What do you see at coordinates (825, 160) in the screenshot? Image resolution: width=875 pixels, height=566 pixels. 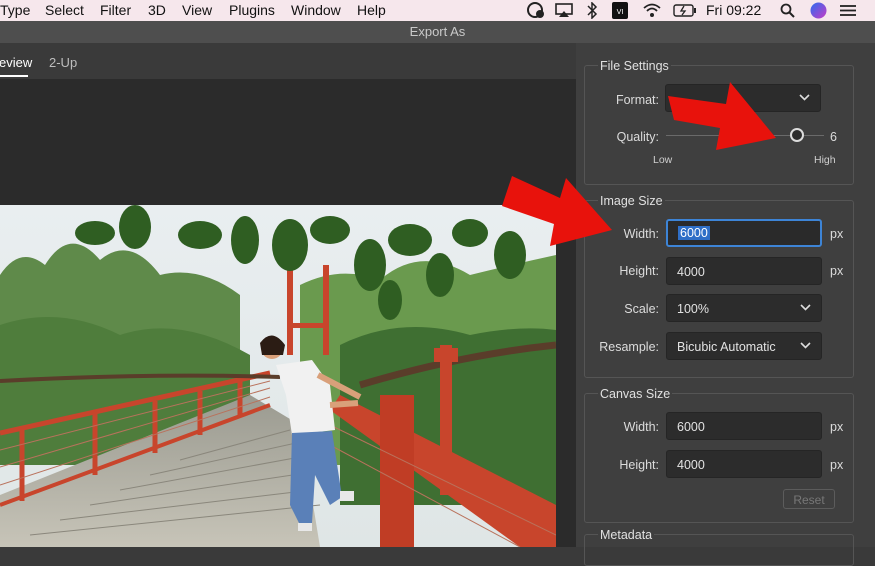 I see `quality-high-label: High` at bounding box center [825, 160].